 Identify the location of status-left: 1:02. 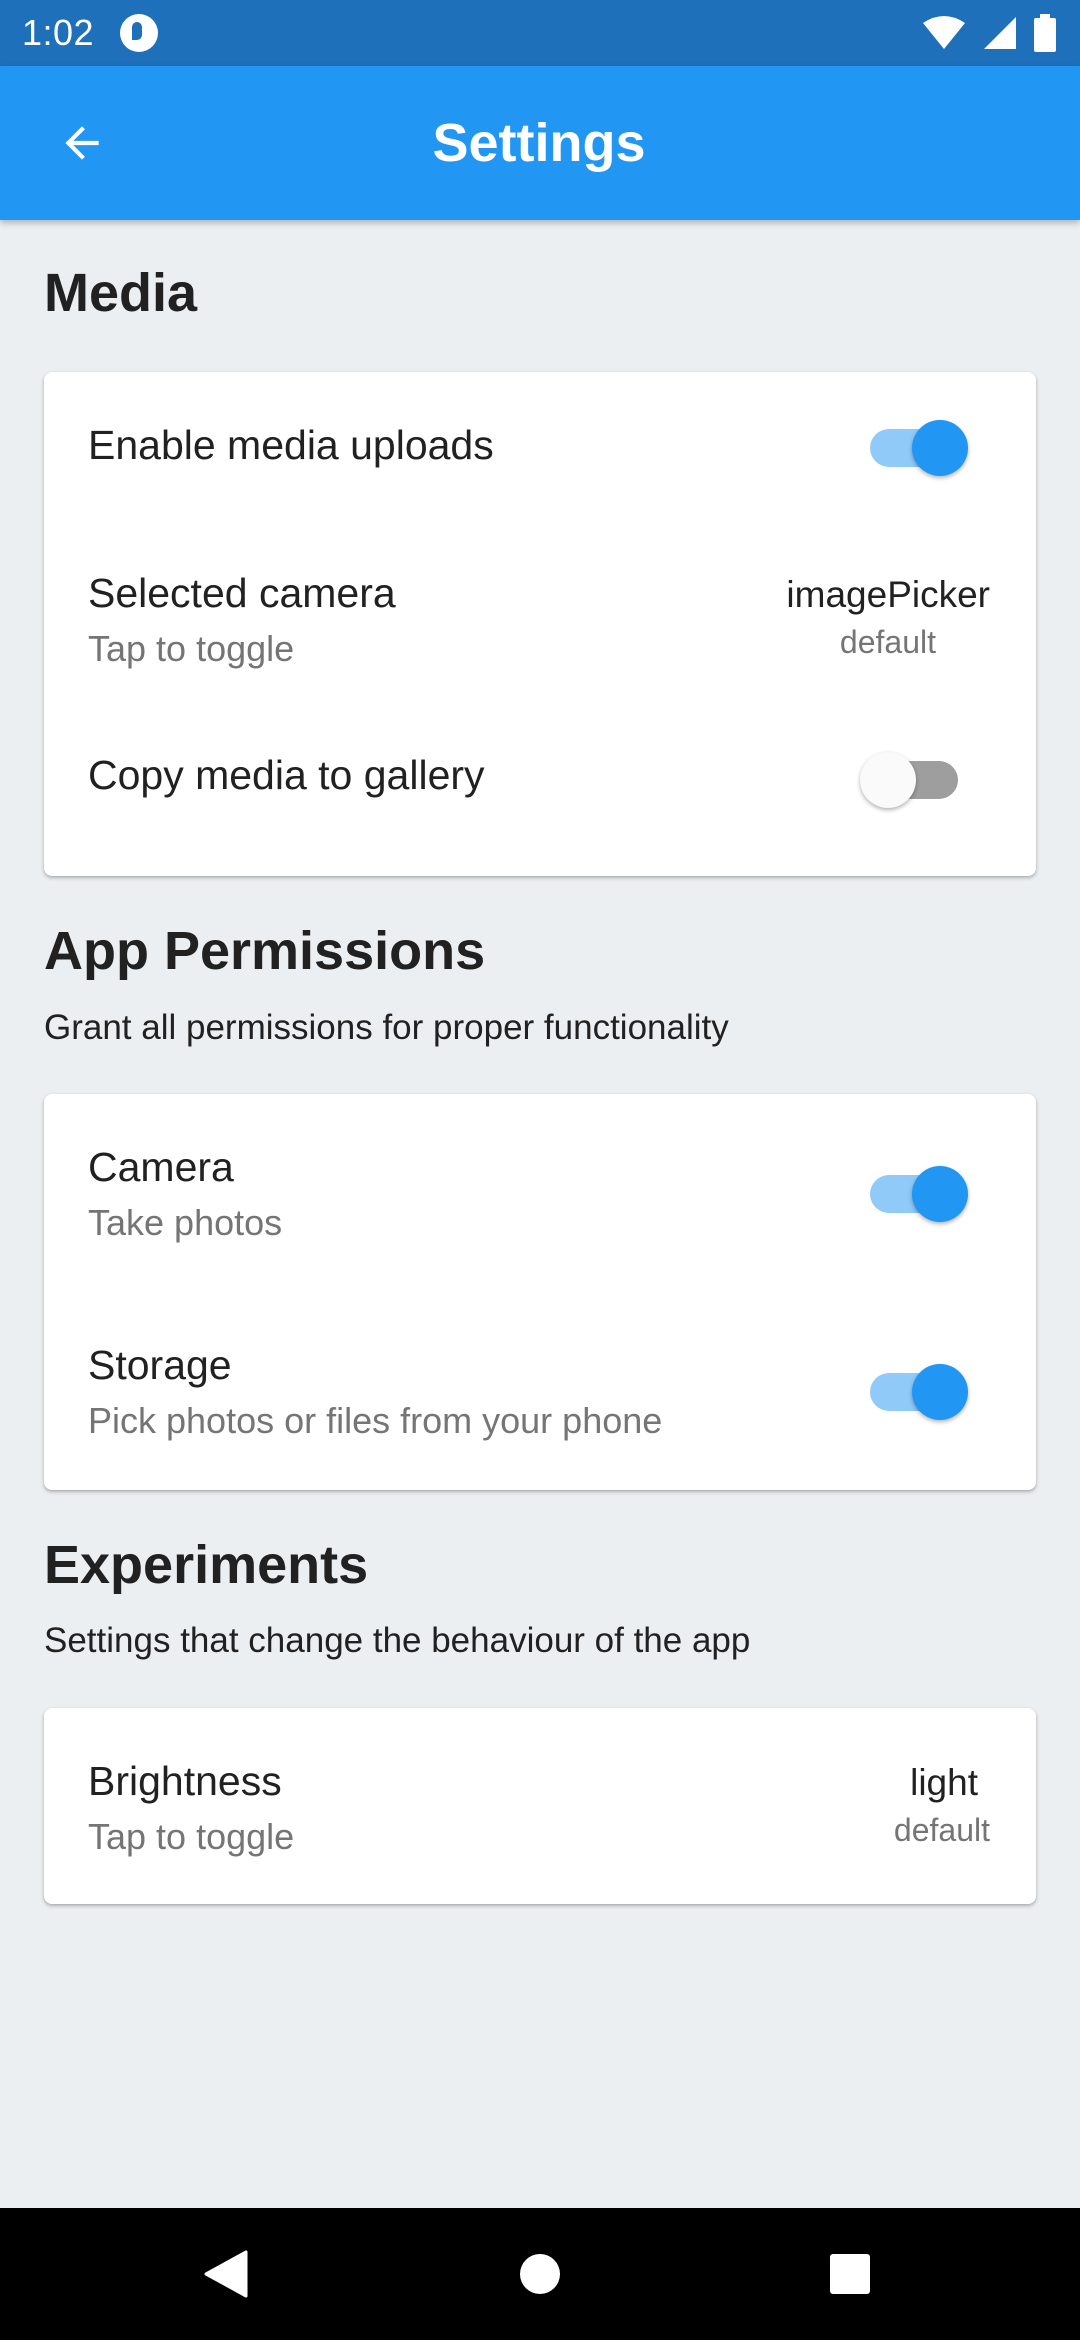
(90, 33).